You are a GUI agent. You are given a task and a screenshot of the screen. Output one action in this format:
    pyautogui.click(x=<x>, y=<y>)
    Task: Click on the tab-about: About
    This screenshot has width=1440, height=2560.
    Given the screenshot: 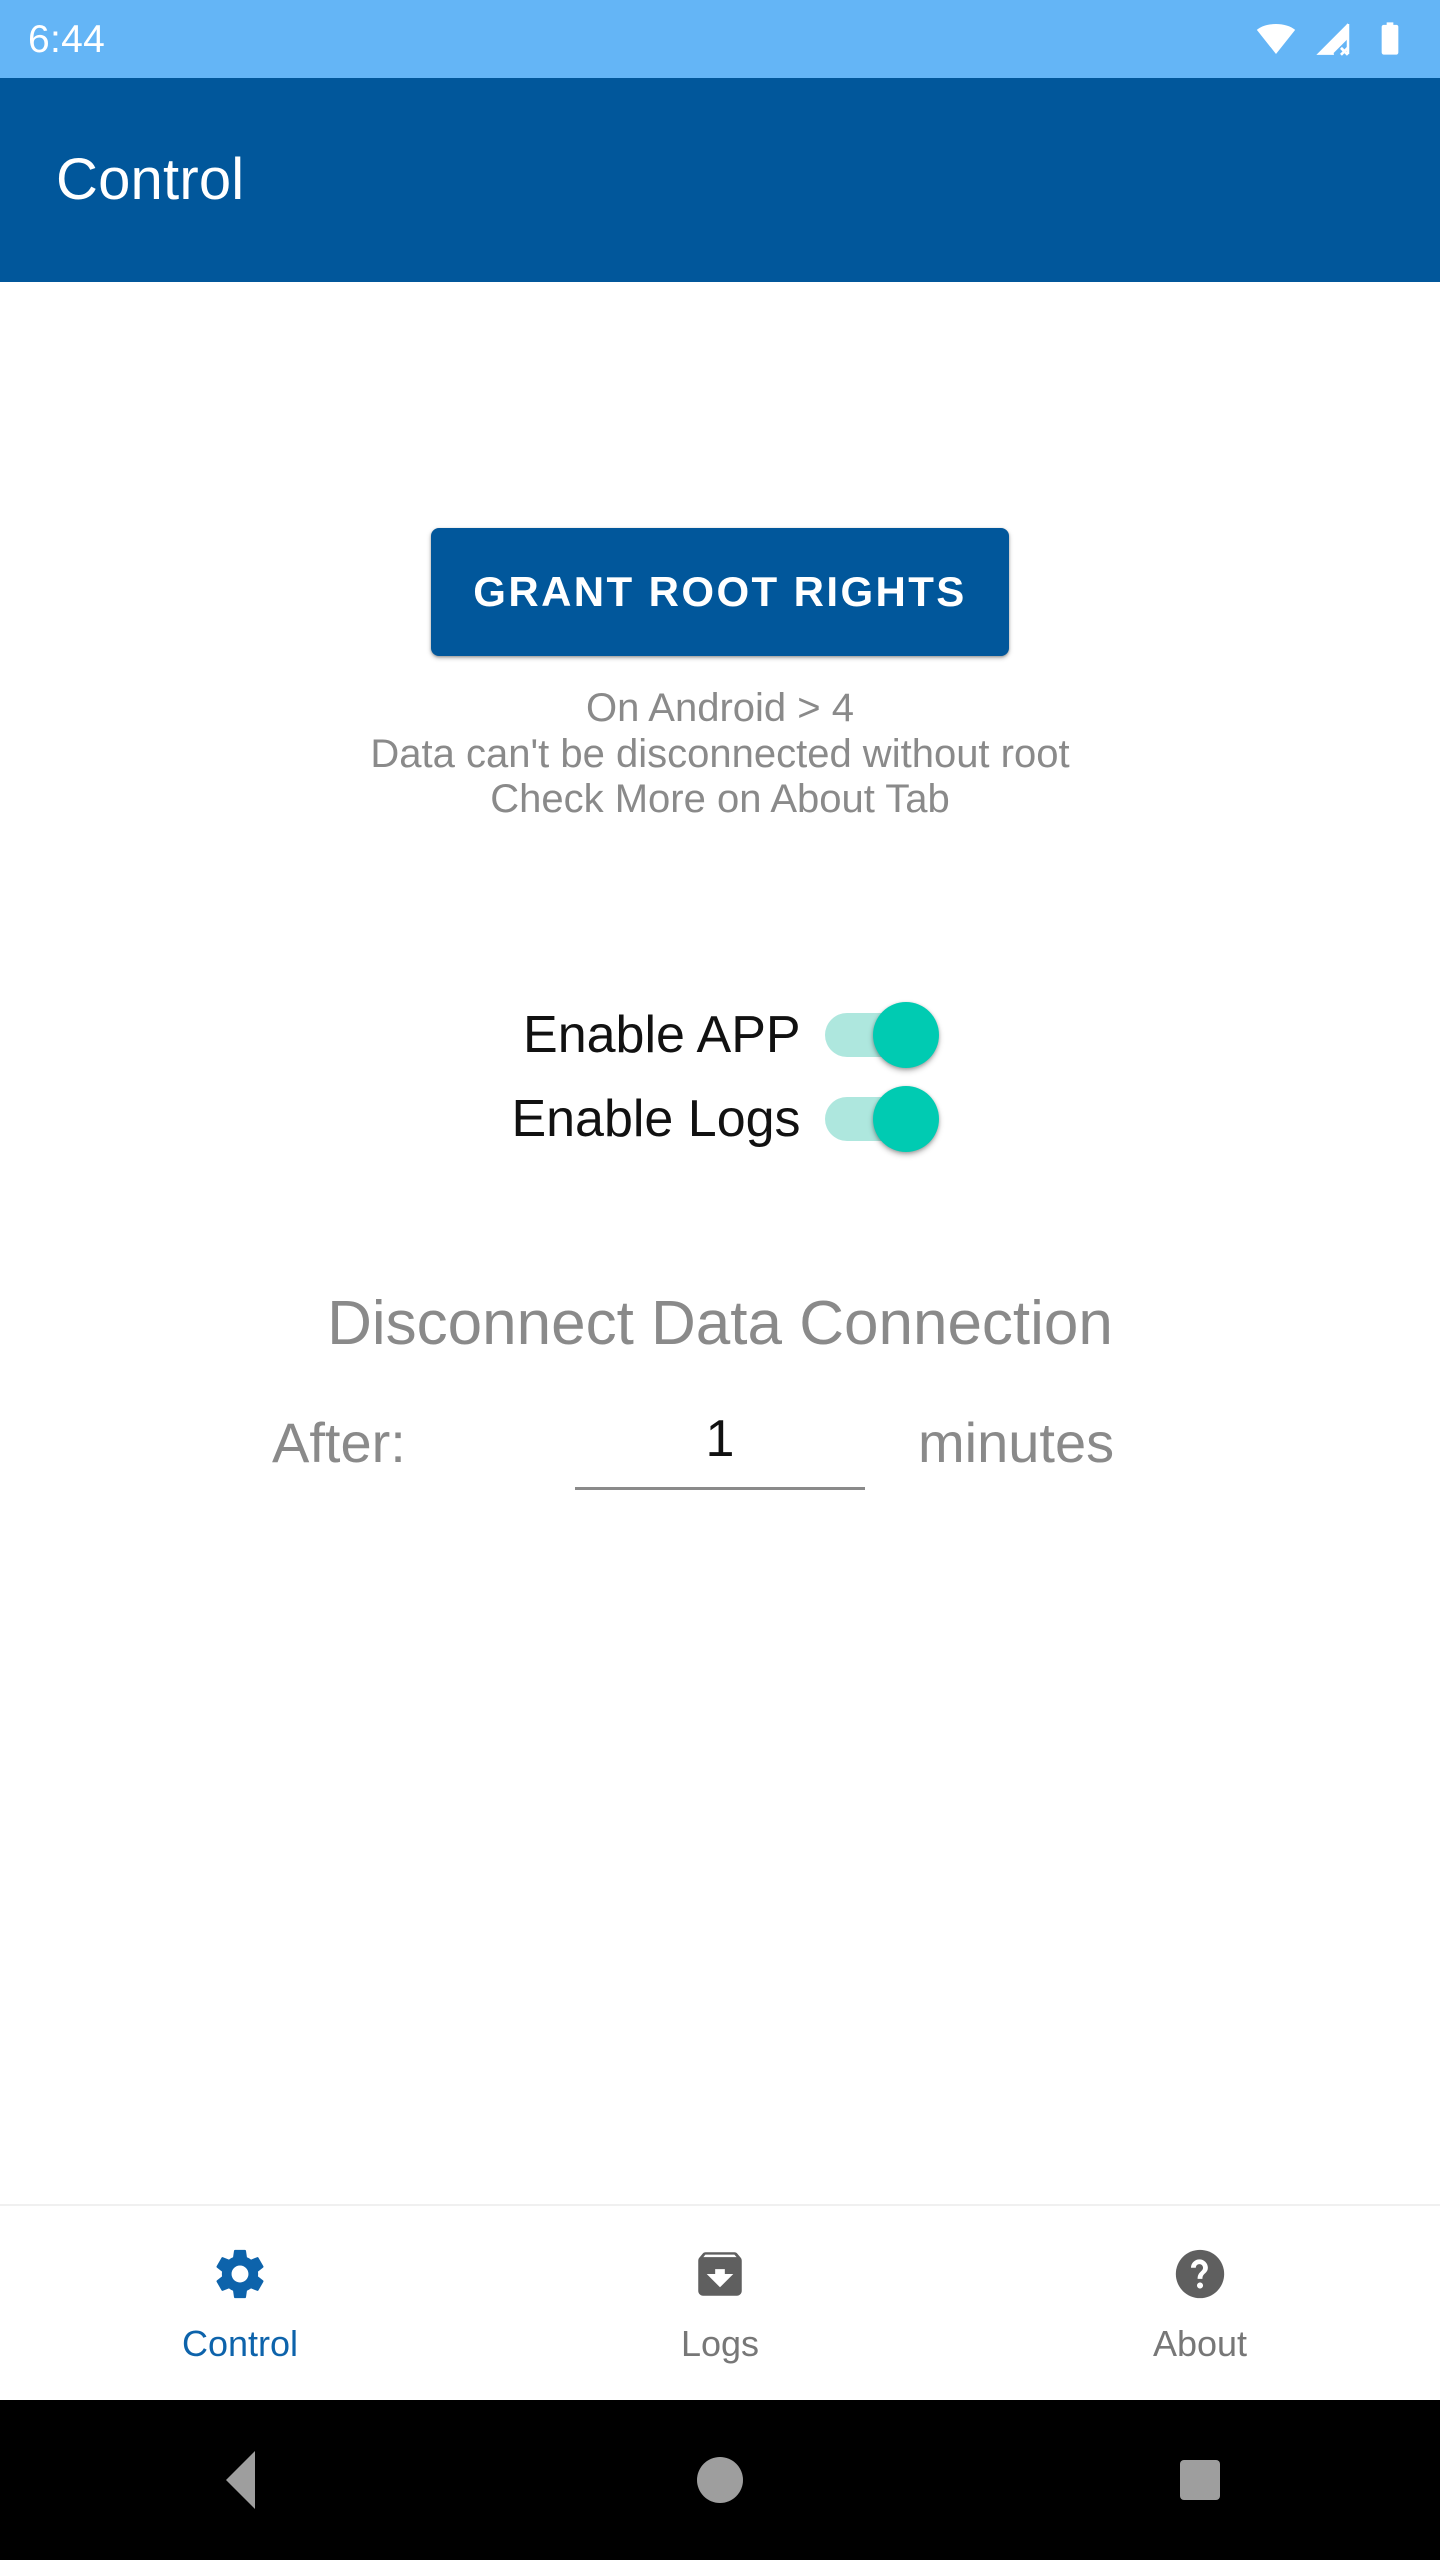 What is the action you would take?
    pyautogui.click(x=1200, y=2303)
    